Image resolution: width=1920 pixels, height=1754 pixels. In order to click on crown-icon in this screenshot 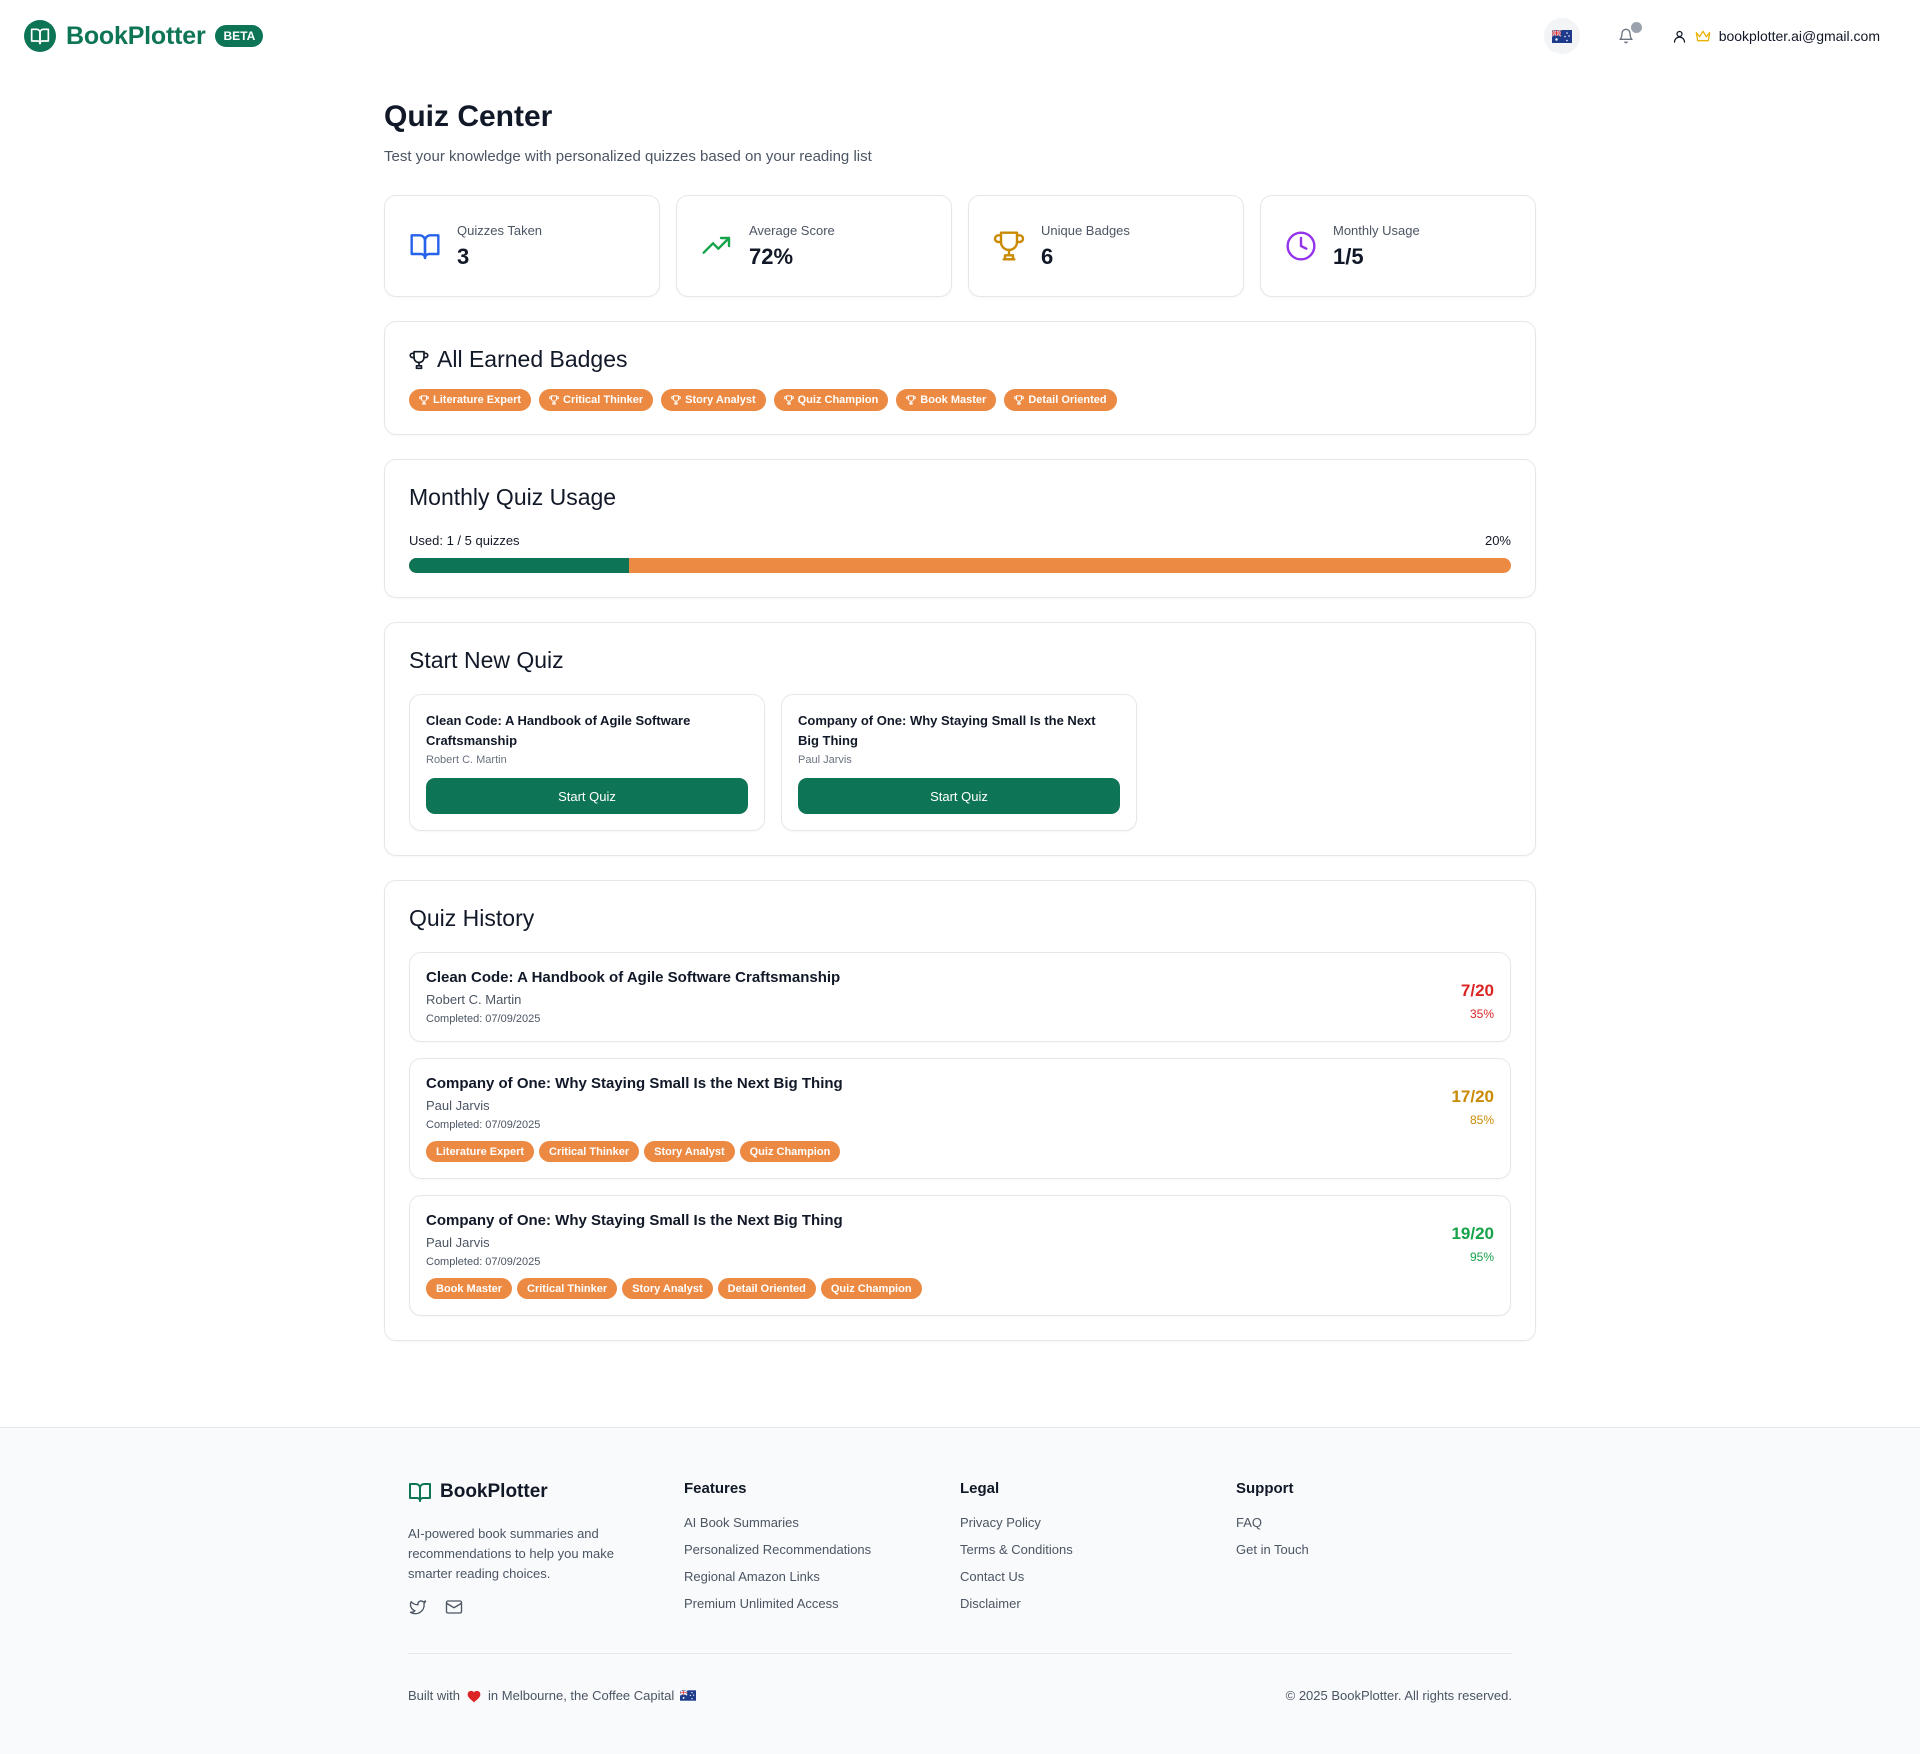, I will do `click(1703, 36)`.